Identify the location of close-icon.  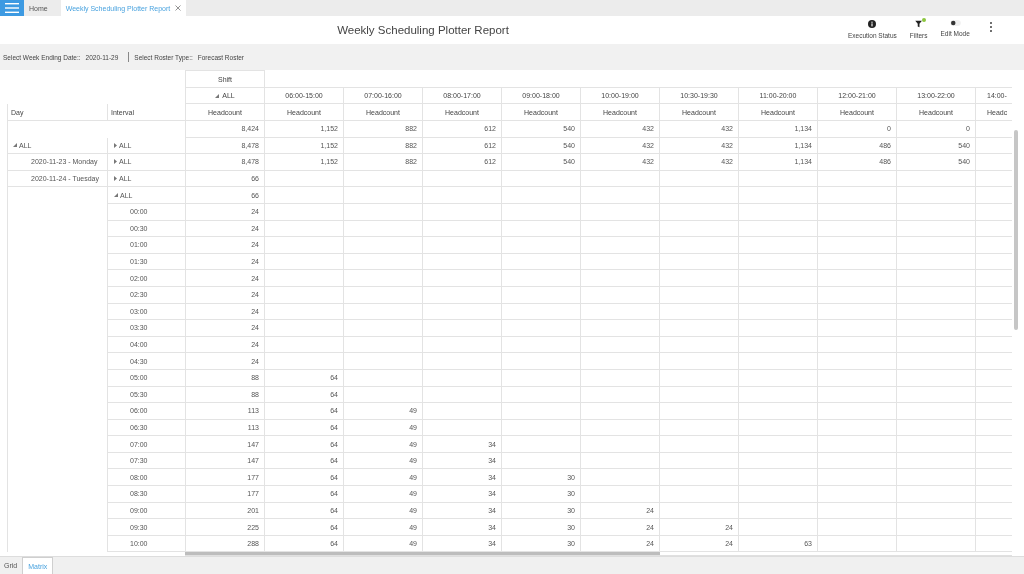
(178, 8).